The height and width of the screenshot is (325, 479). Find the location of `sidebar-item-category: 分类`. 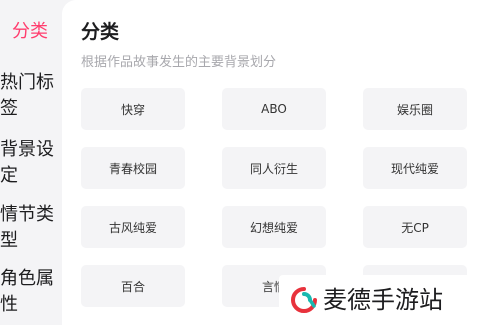

sidebar-item-category: 分类 is located at coordinates (30, 32).